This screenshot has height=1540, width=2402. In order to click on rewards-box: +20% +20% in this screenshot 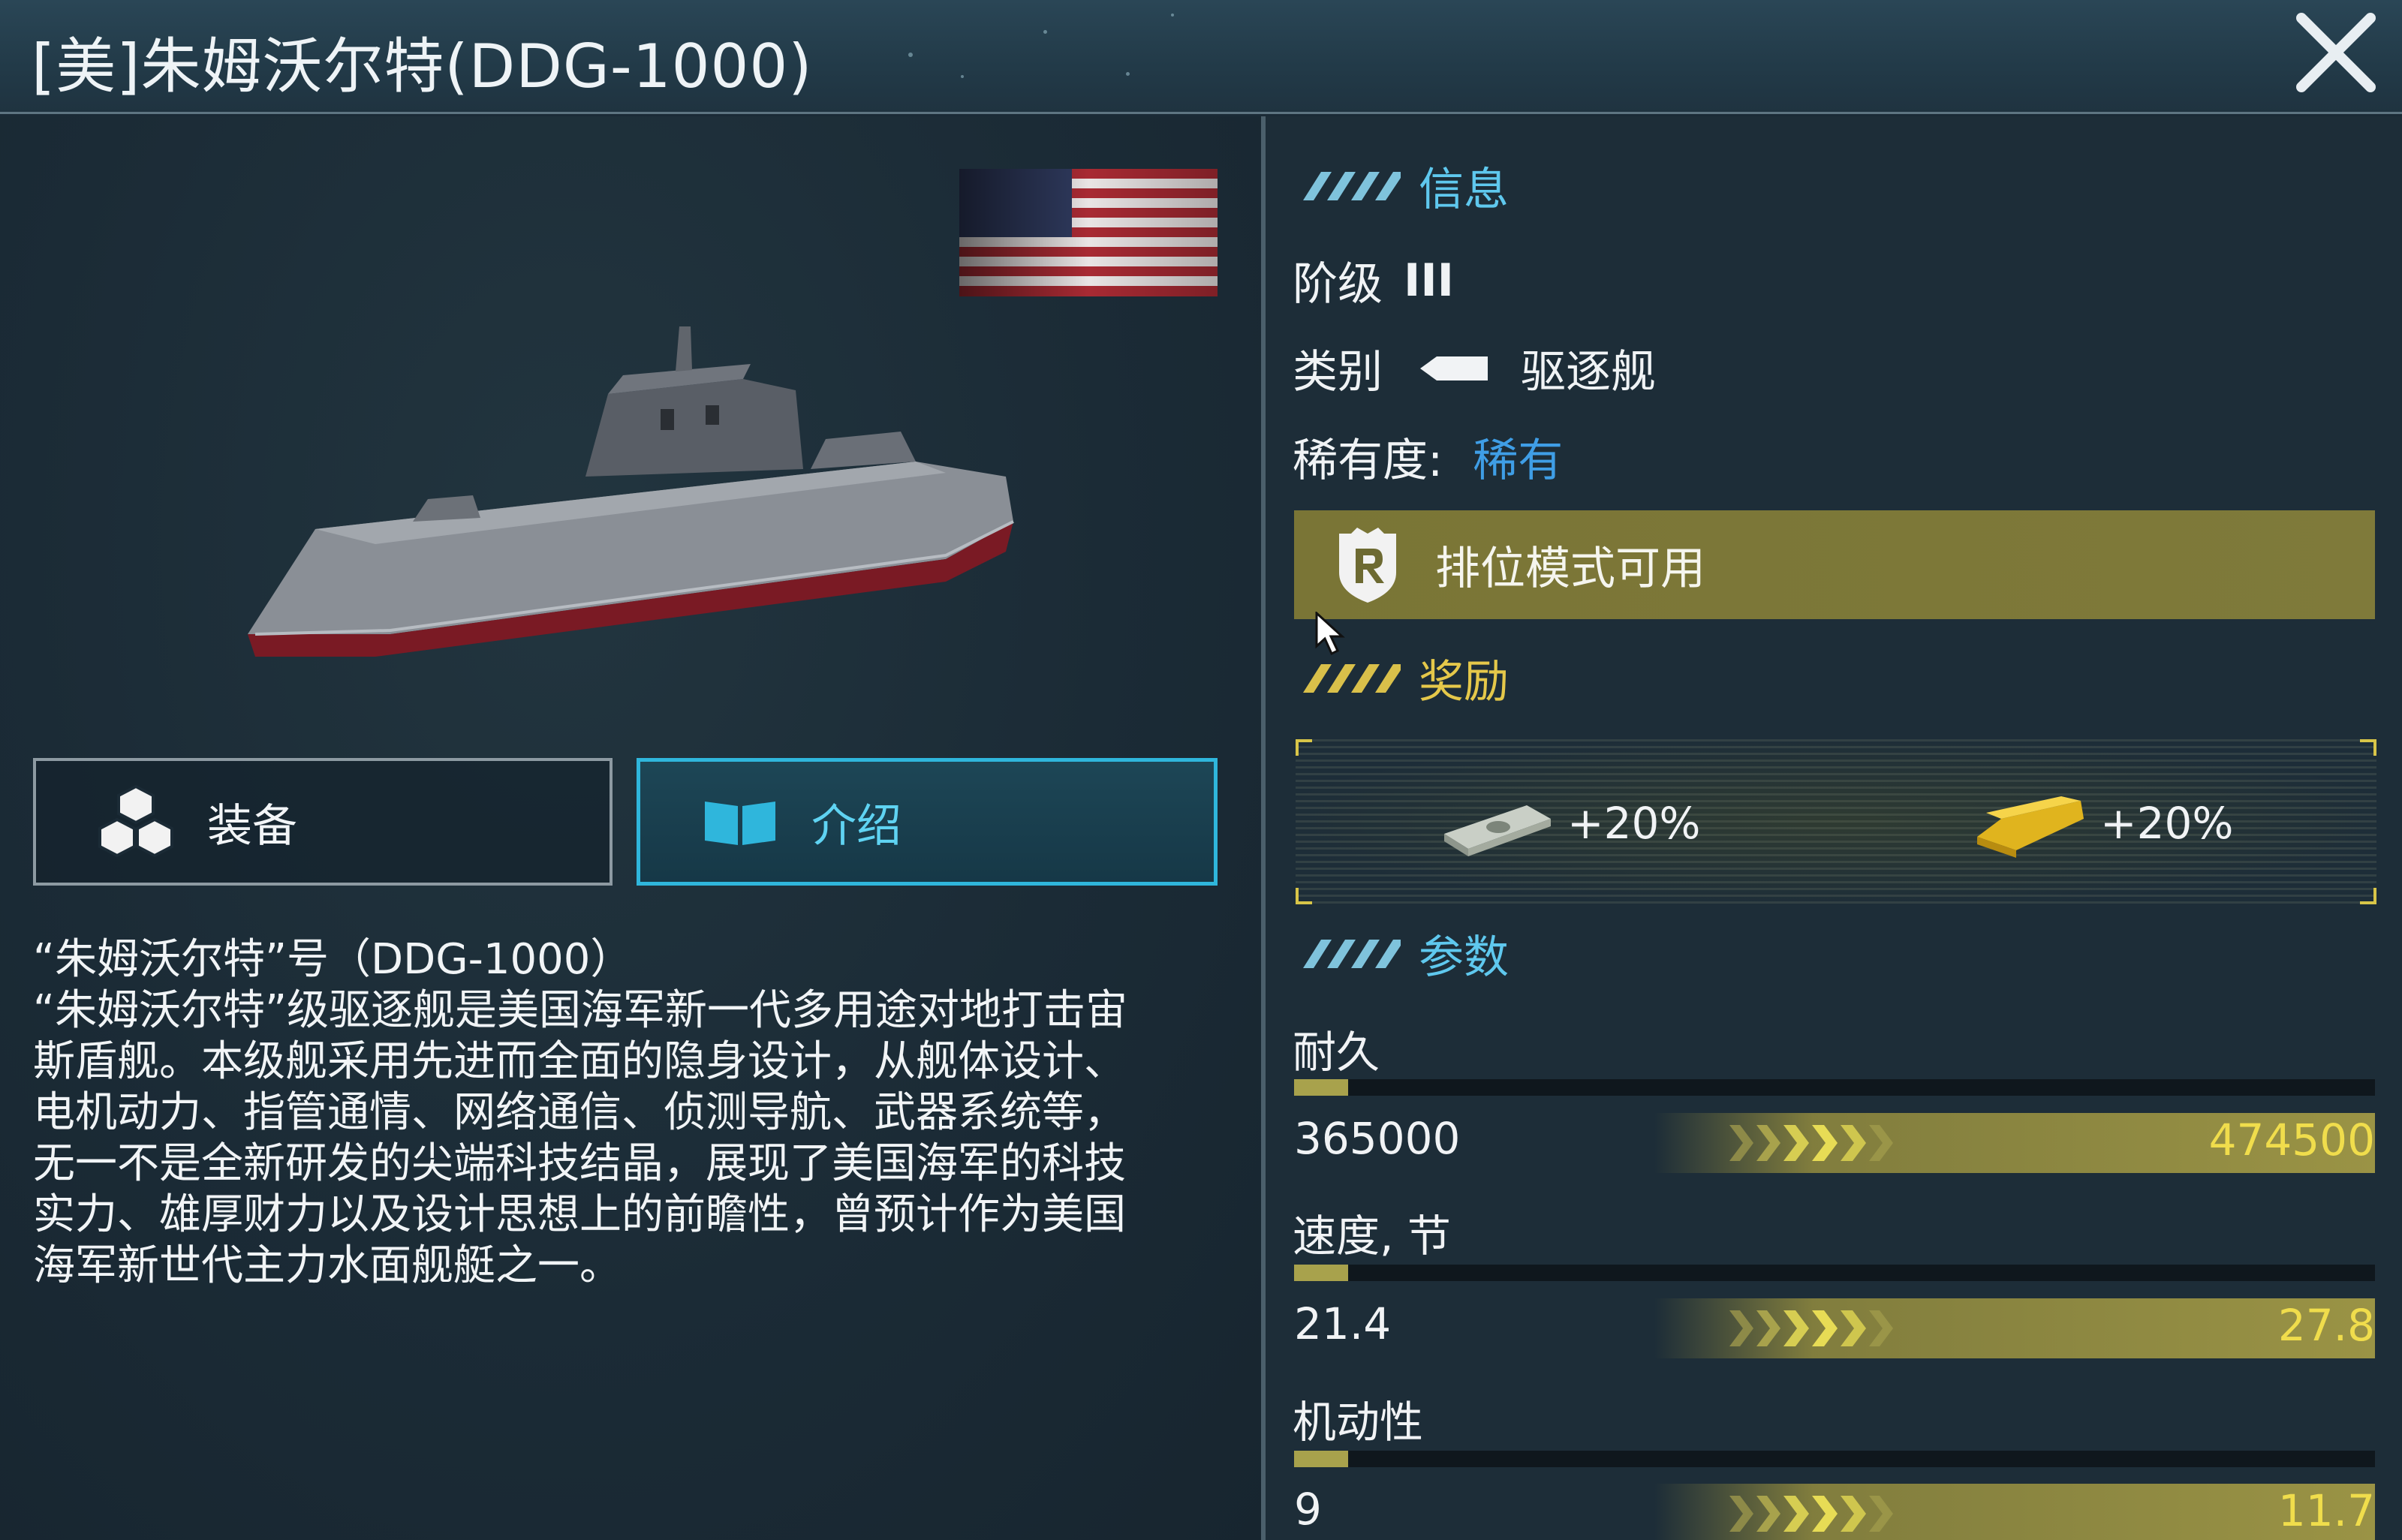, I will do `click(1836, 822)`.